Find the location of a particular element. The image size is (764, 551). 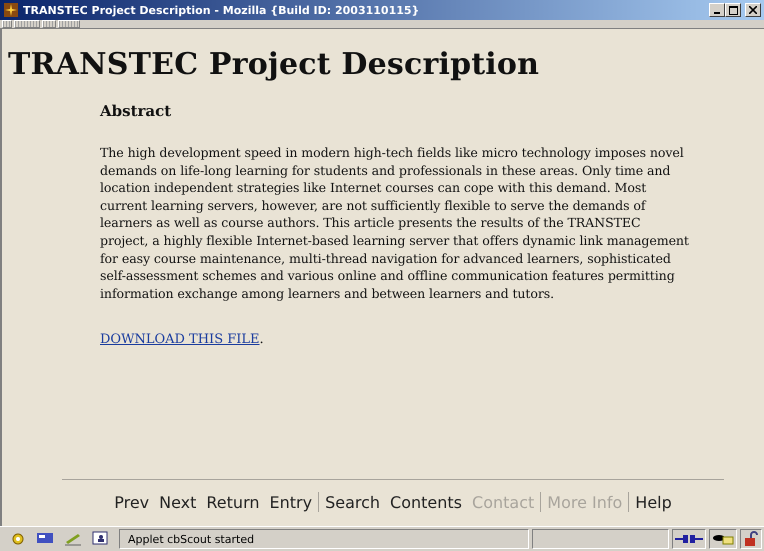

status-message: Applet cbScout started is located at coordinates (324, 539).